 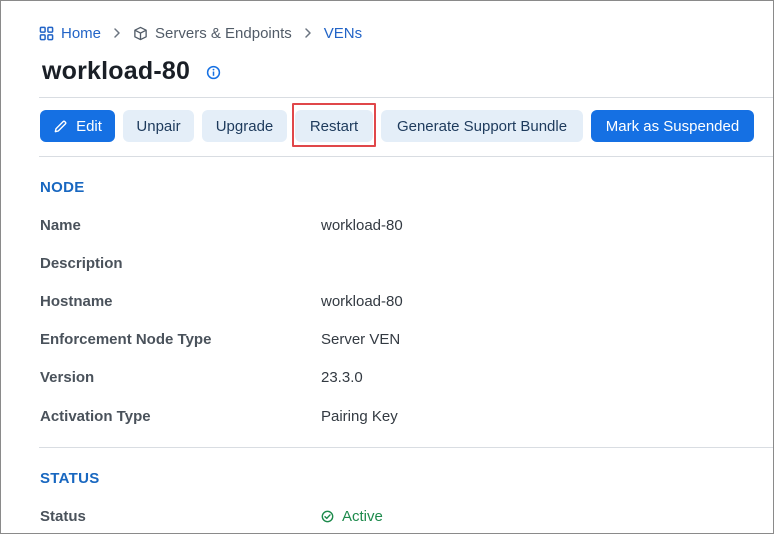 I want to click on cube-icon, so click(x=140, y=33).